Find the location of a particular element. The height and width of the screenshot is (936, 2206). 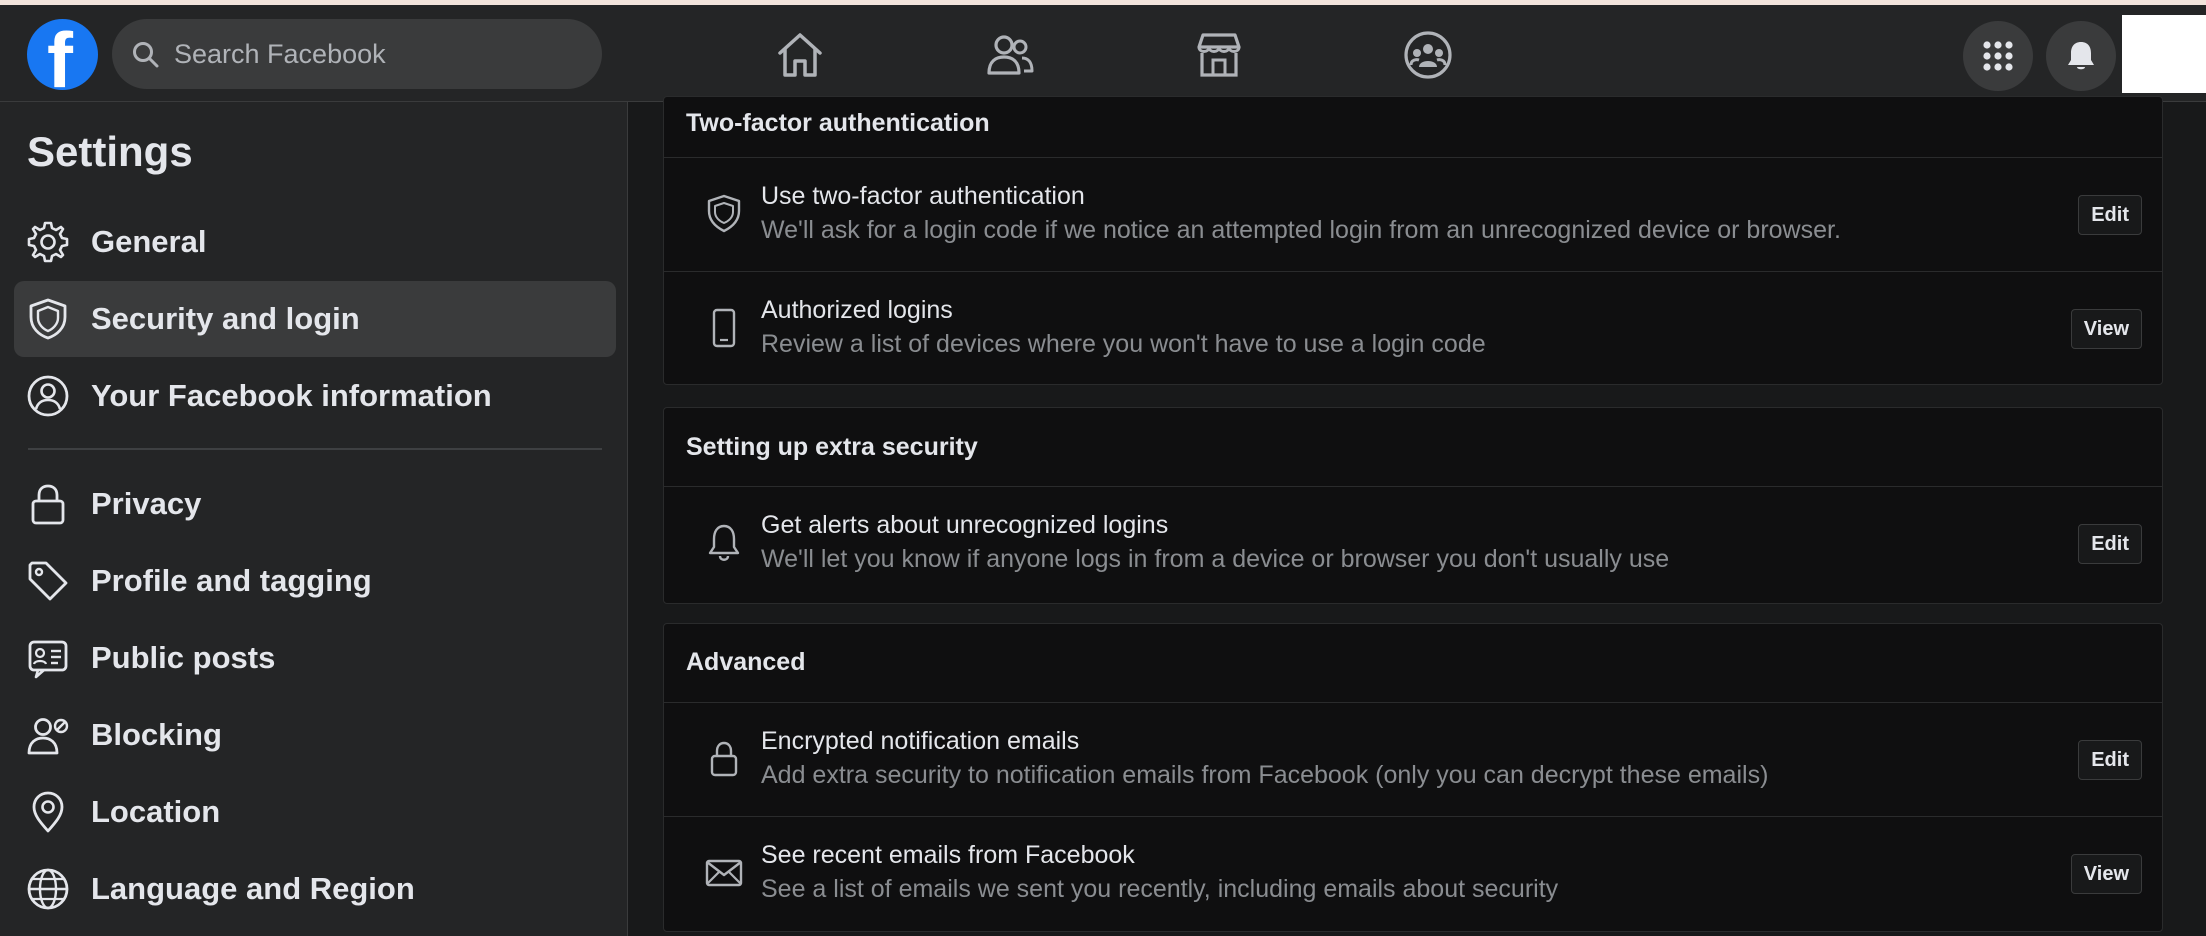

sidebar-item-language-and-region: Language and Region is located at coordinates (315, 889).